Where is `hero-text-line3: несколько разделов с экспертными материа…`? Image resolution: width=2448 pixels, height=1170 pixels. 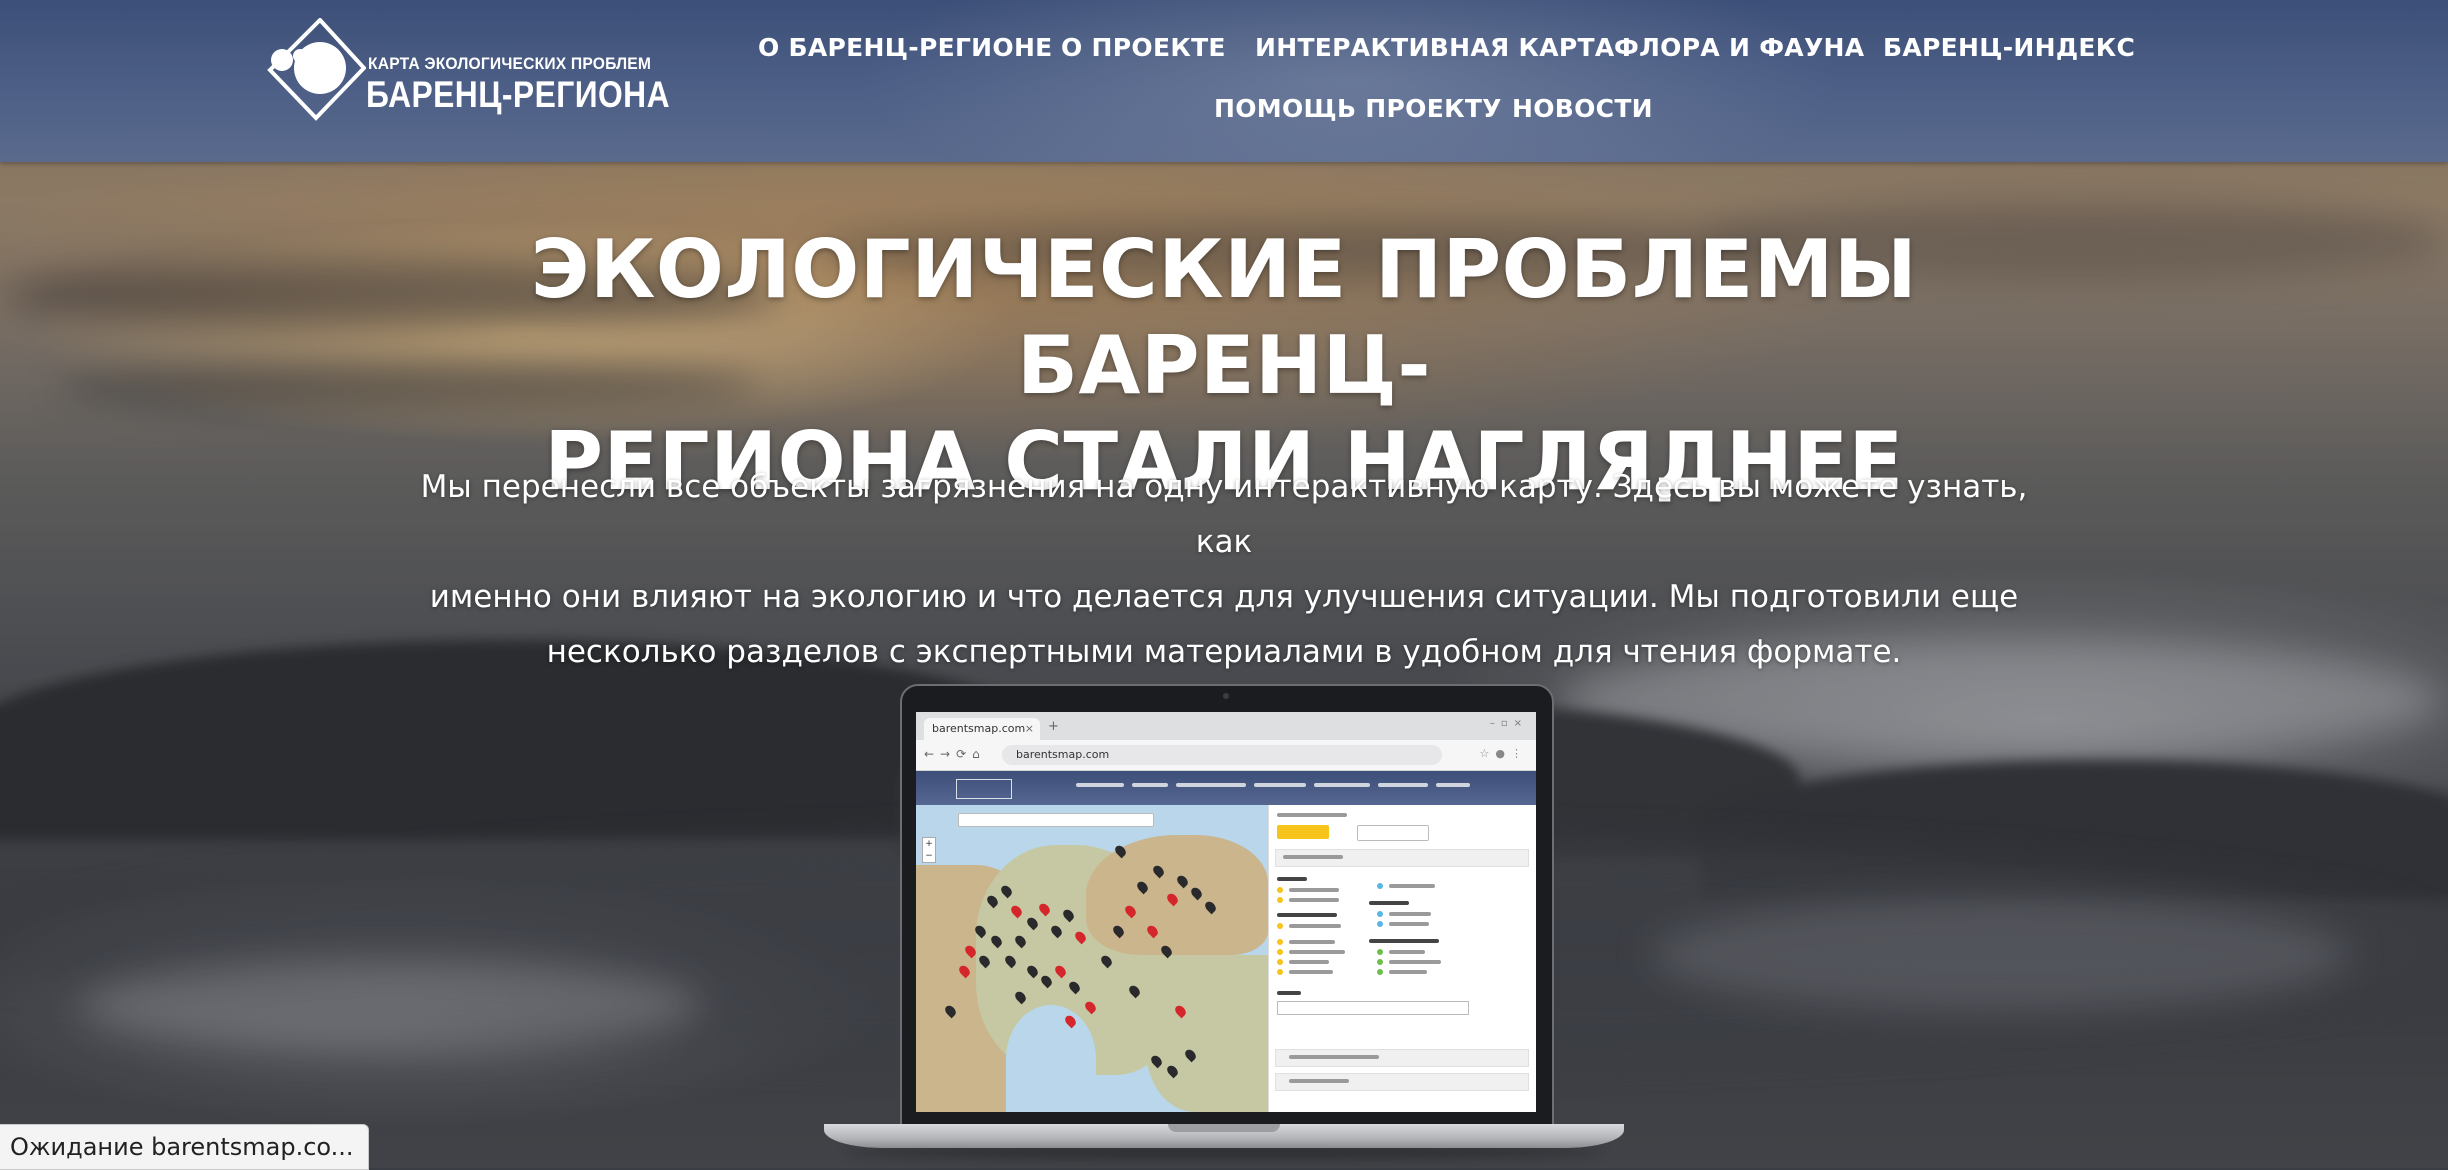
hero-text-line3: несколько разделов с экспертными материа… is located at coordinates (1224, 652).